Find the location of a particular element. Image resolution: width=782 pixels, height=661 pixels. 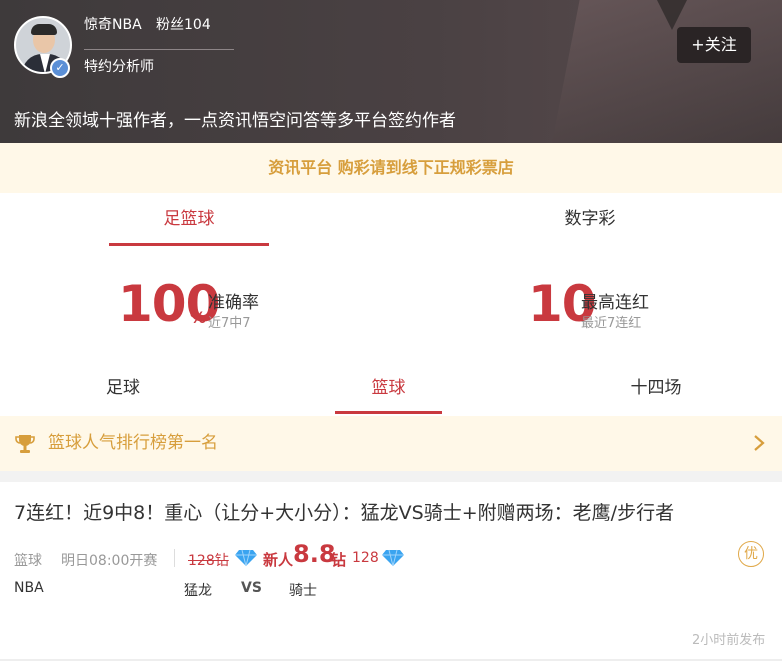

meta-divider is located at coordinates (174, 558).